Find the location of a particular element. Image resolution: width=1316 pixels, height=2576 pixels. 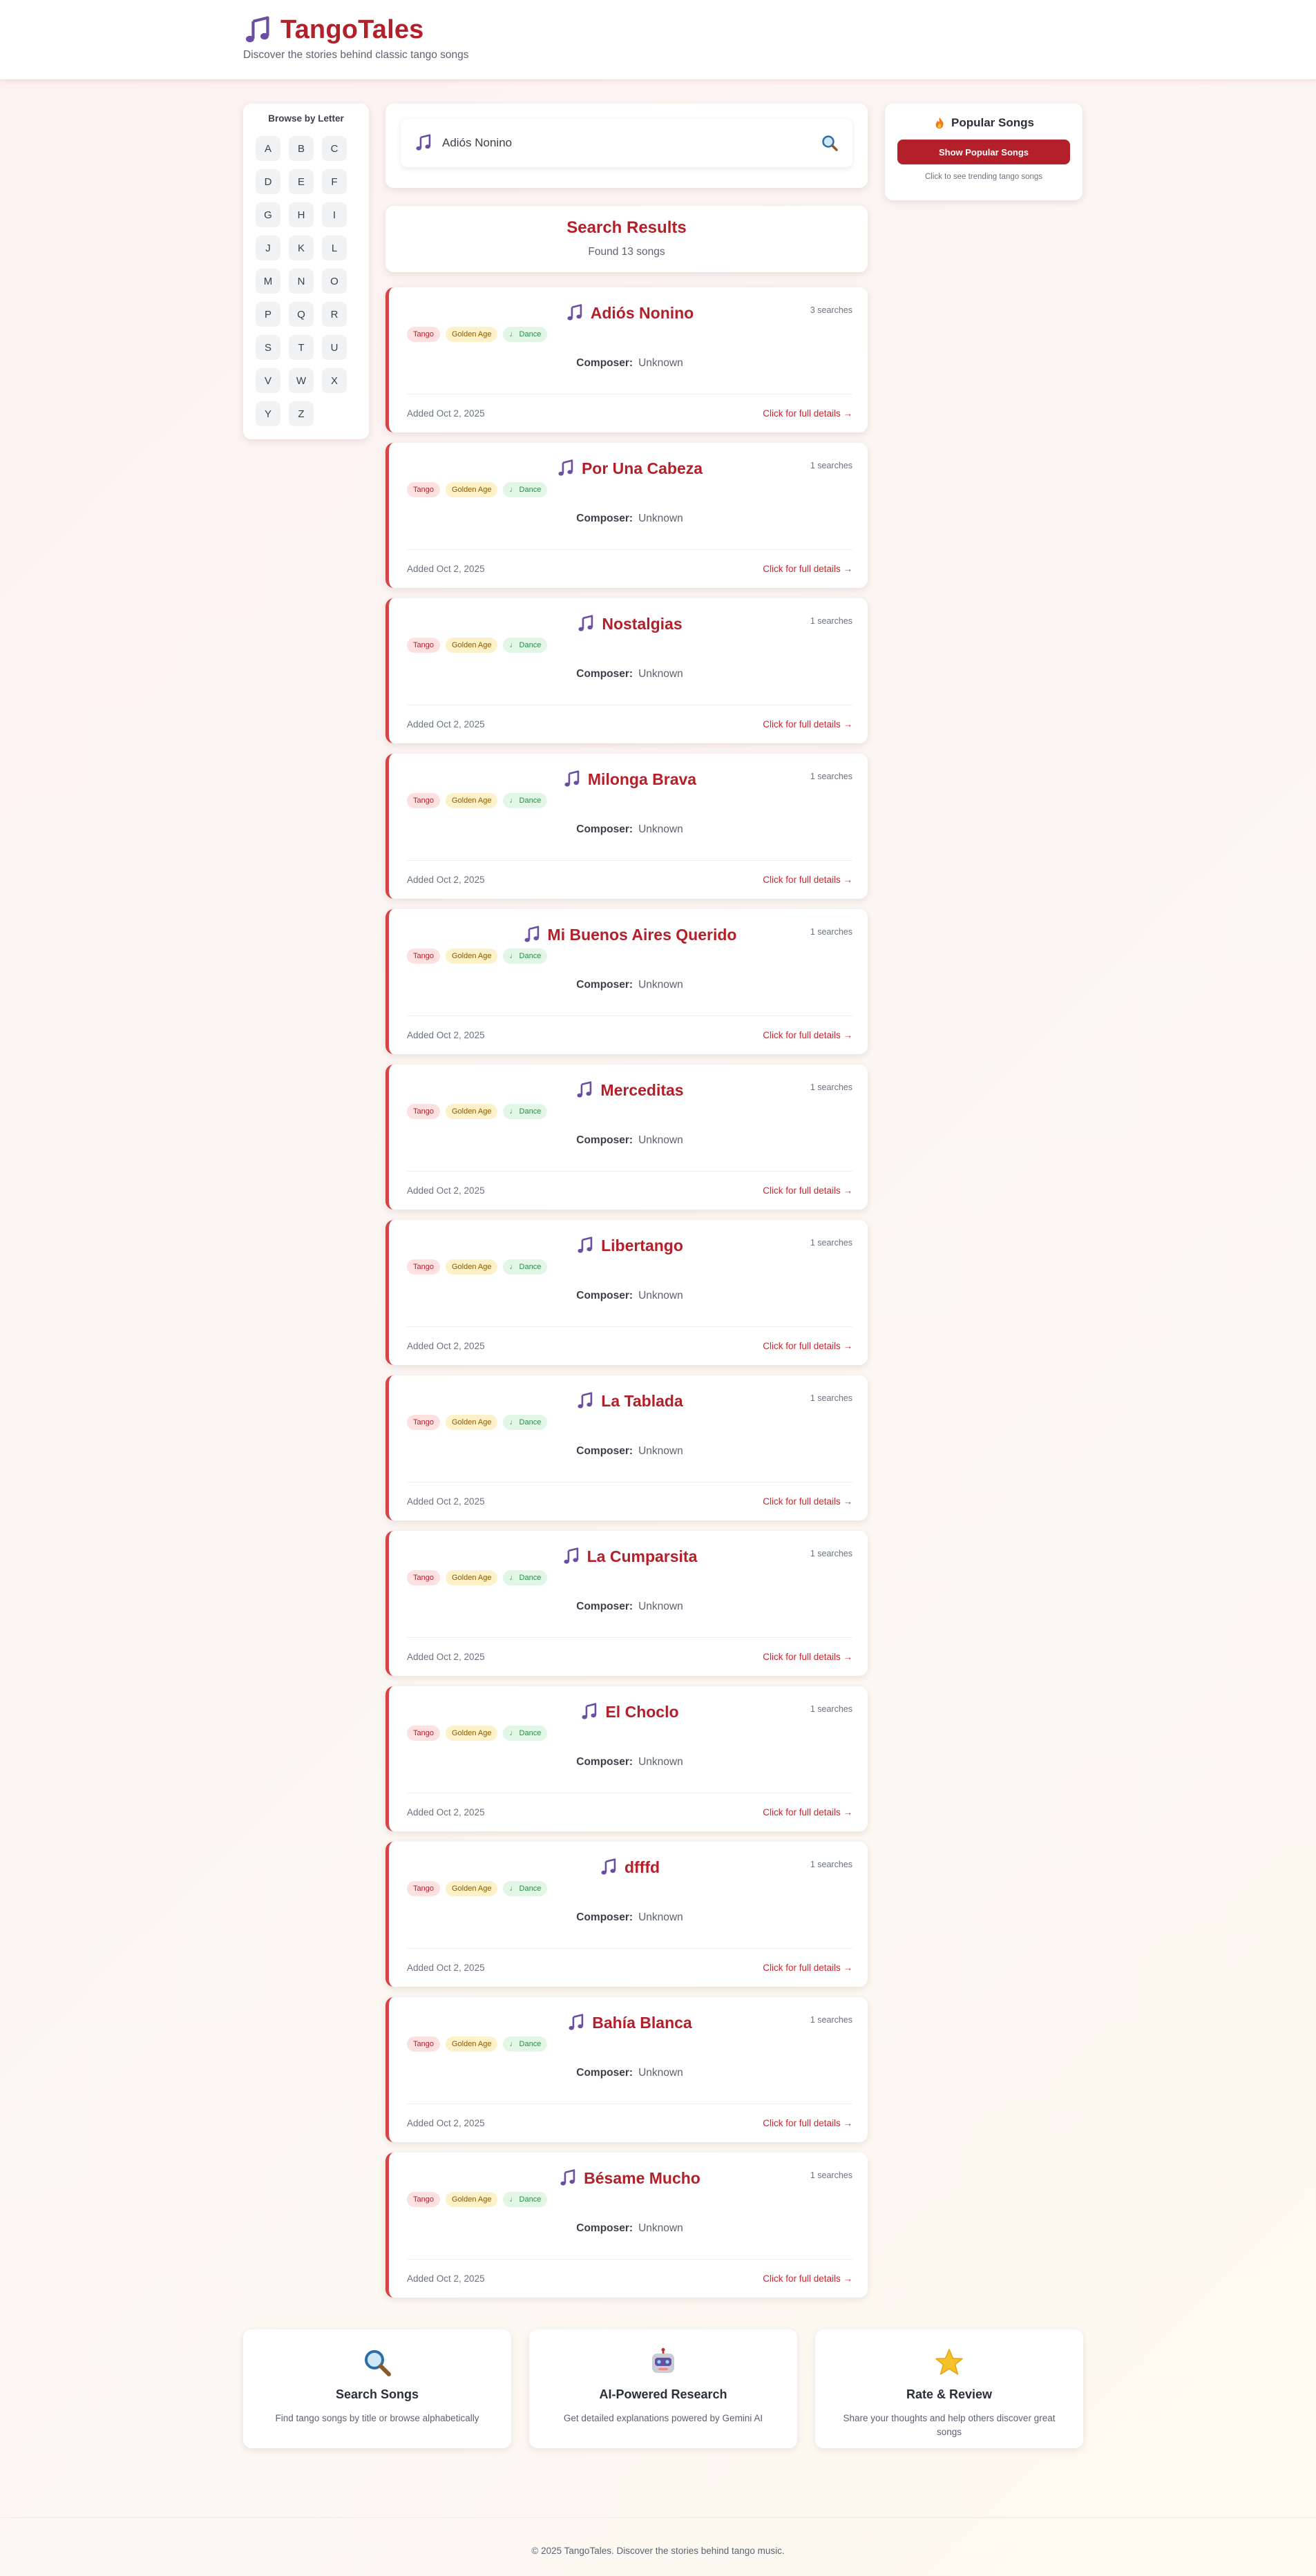

letter-button-b: B is located at coordinates (302, 149).